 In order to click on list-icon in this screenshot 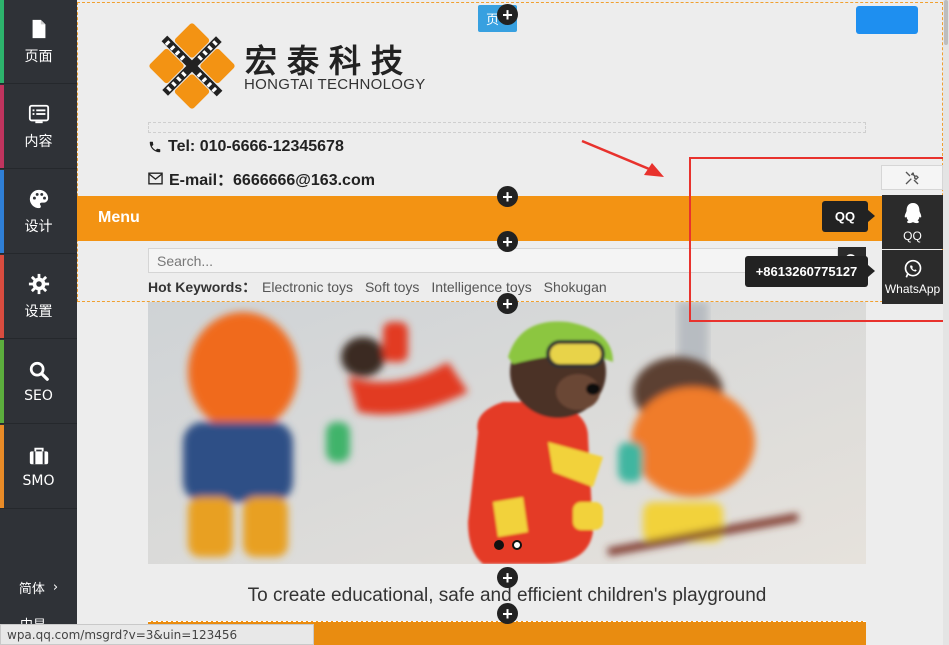, I will do `click(38, 113)`.